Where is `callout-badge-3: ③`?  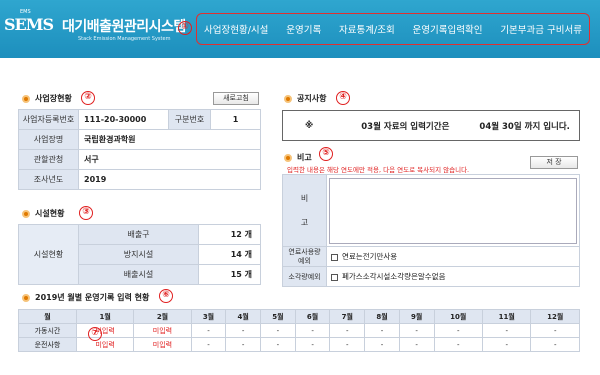
callout-badge-3: ③ is located at coordinates (86, 213).